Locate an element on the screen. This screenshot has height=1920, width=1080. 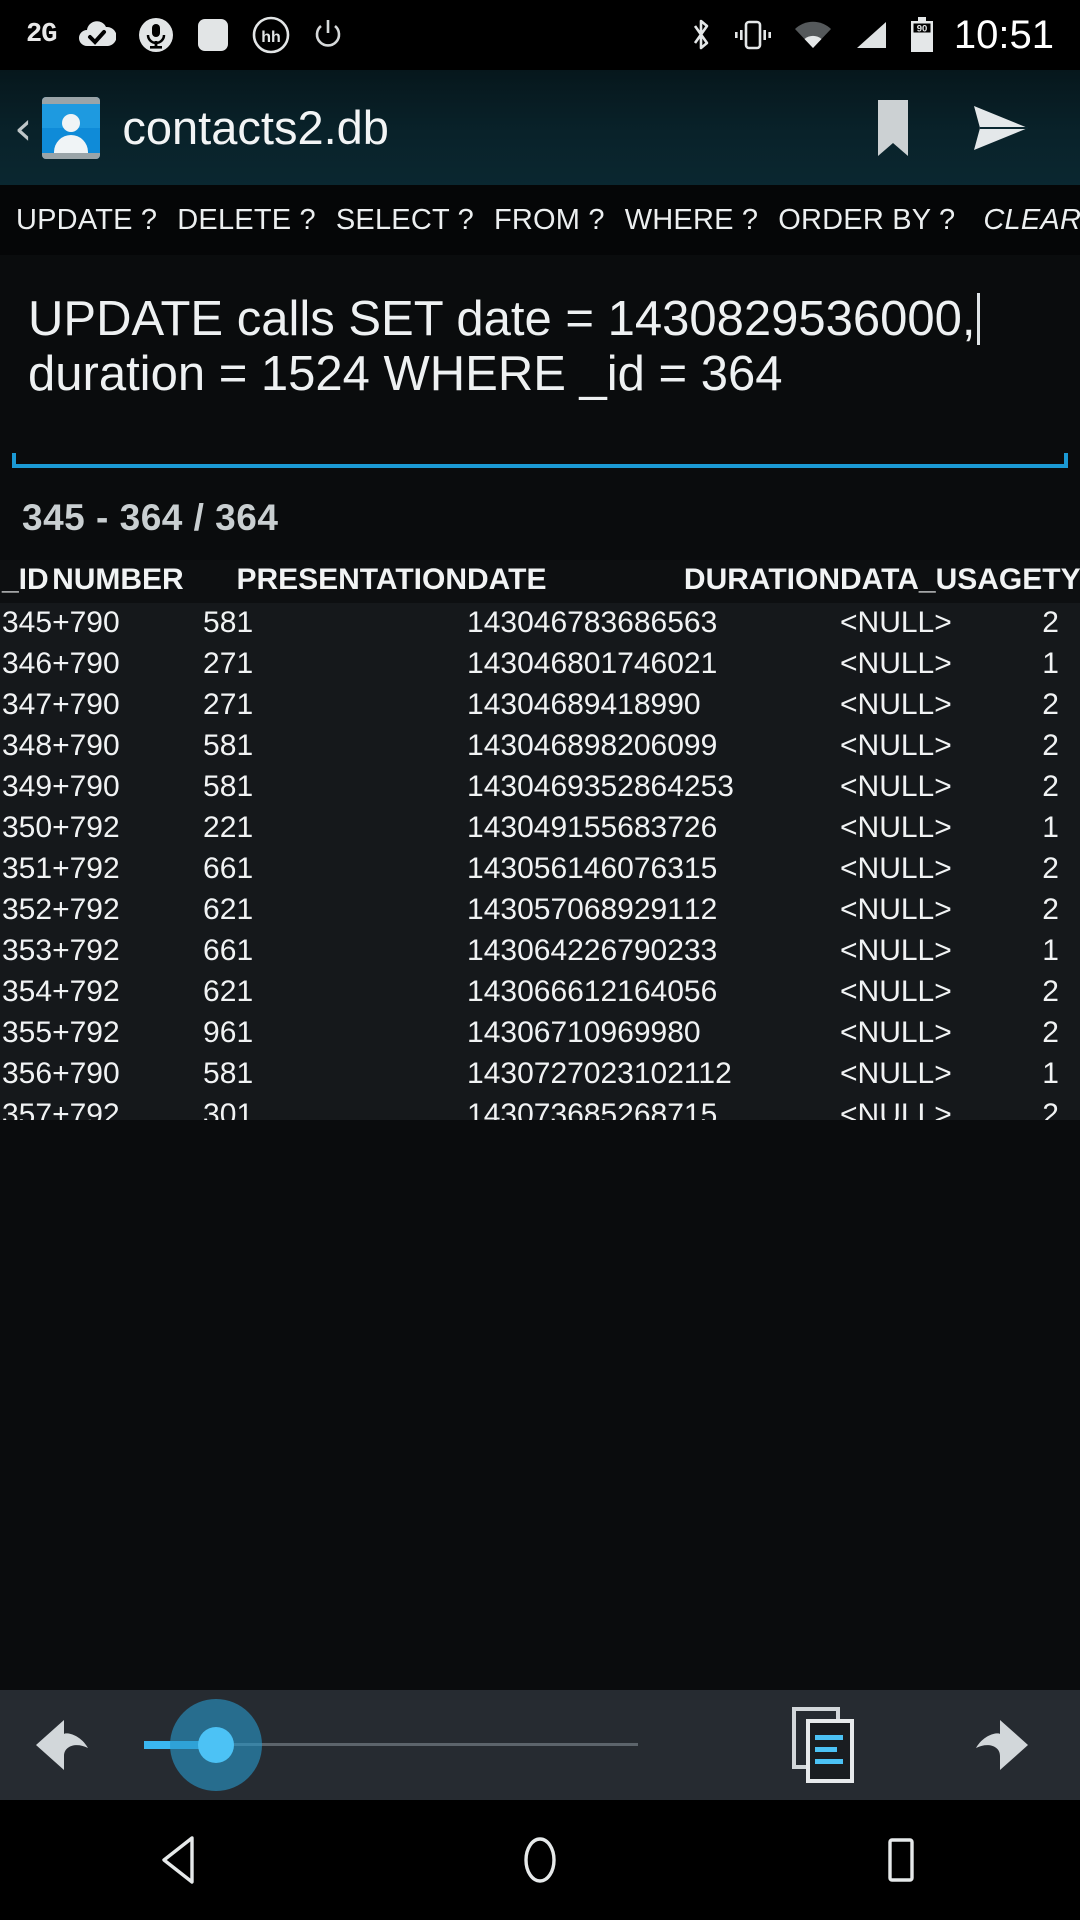
back-chevron-icon: ‹ is located at coordinates (18, 128).